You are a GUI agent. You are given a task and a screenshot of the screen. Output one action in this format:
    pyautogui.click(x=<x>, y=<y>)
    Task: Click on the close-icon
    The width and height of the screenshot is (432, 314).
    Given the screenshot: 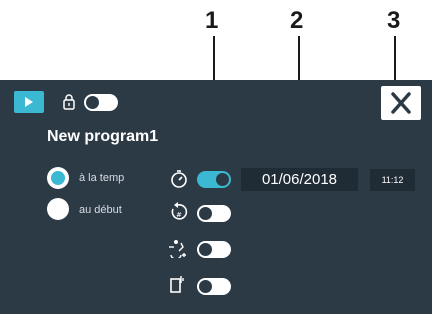 What is the action you would take?
    pyautogui.click(x=401, y=103)
    